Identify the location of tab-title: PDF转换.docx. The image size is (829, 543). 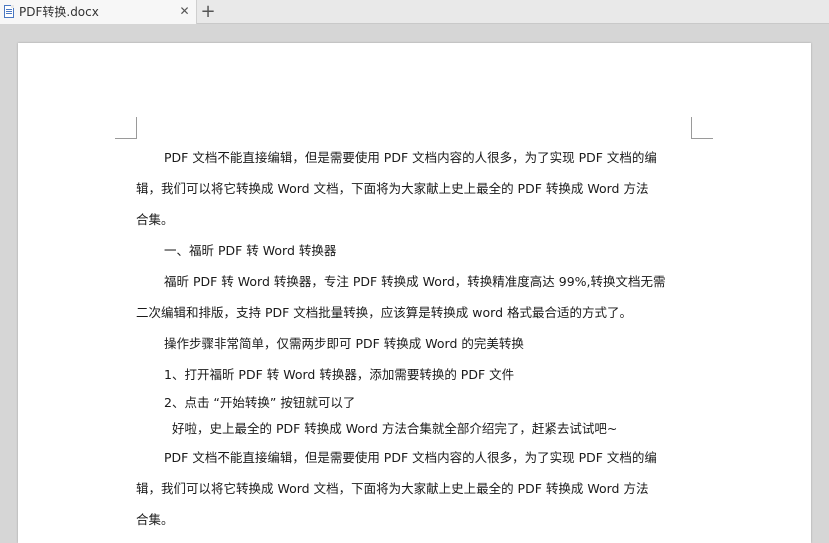
(59, 12).